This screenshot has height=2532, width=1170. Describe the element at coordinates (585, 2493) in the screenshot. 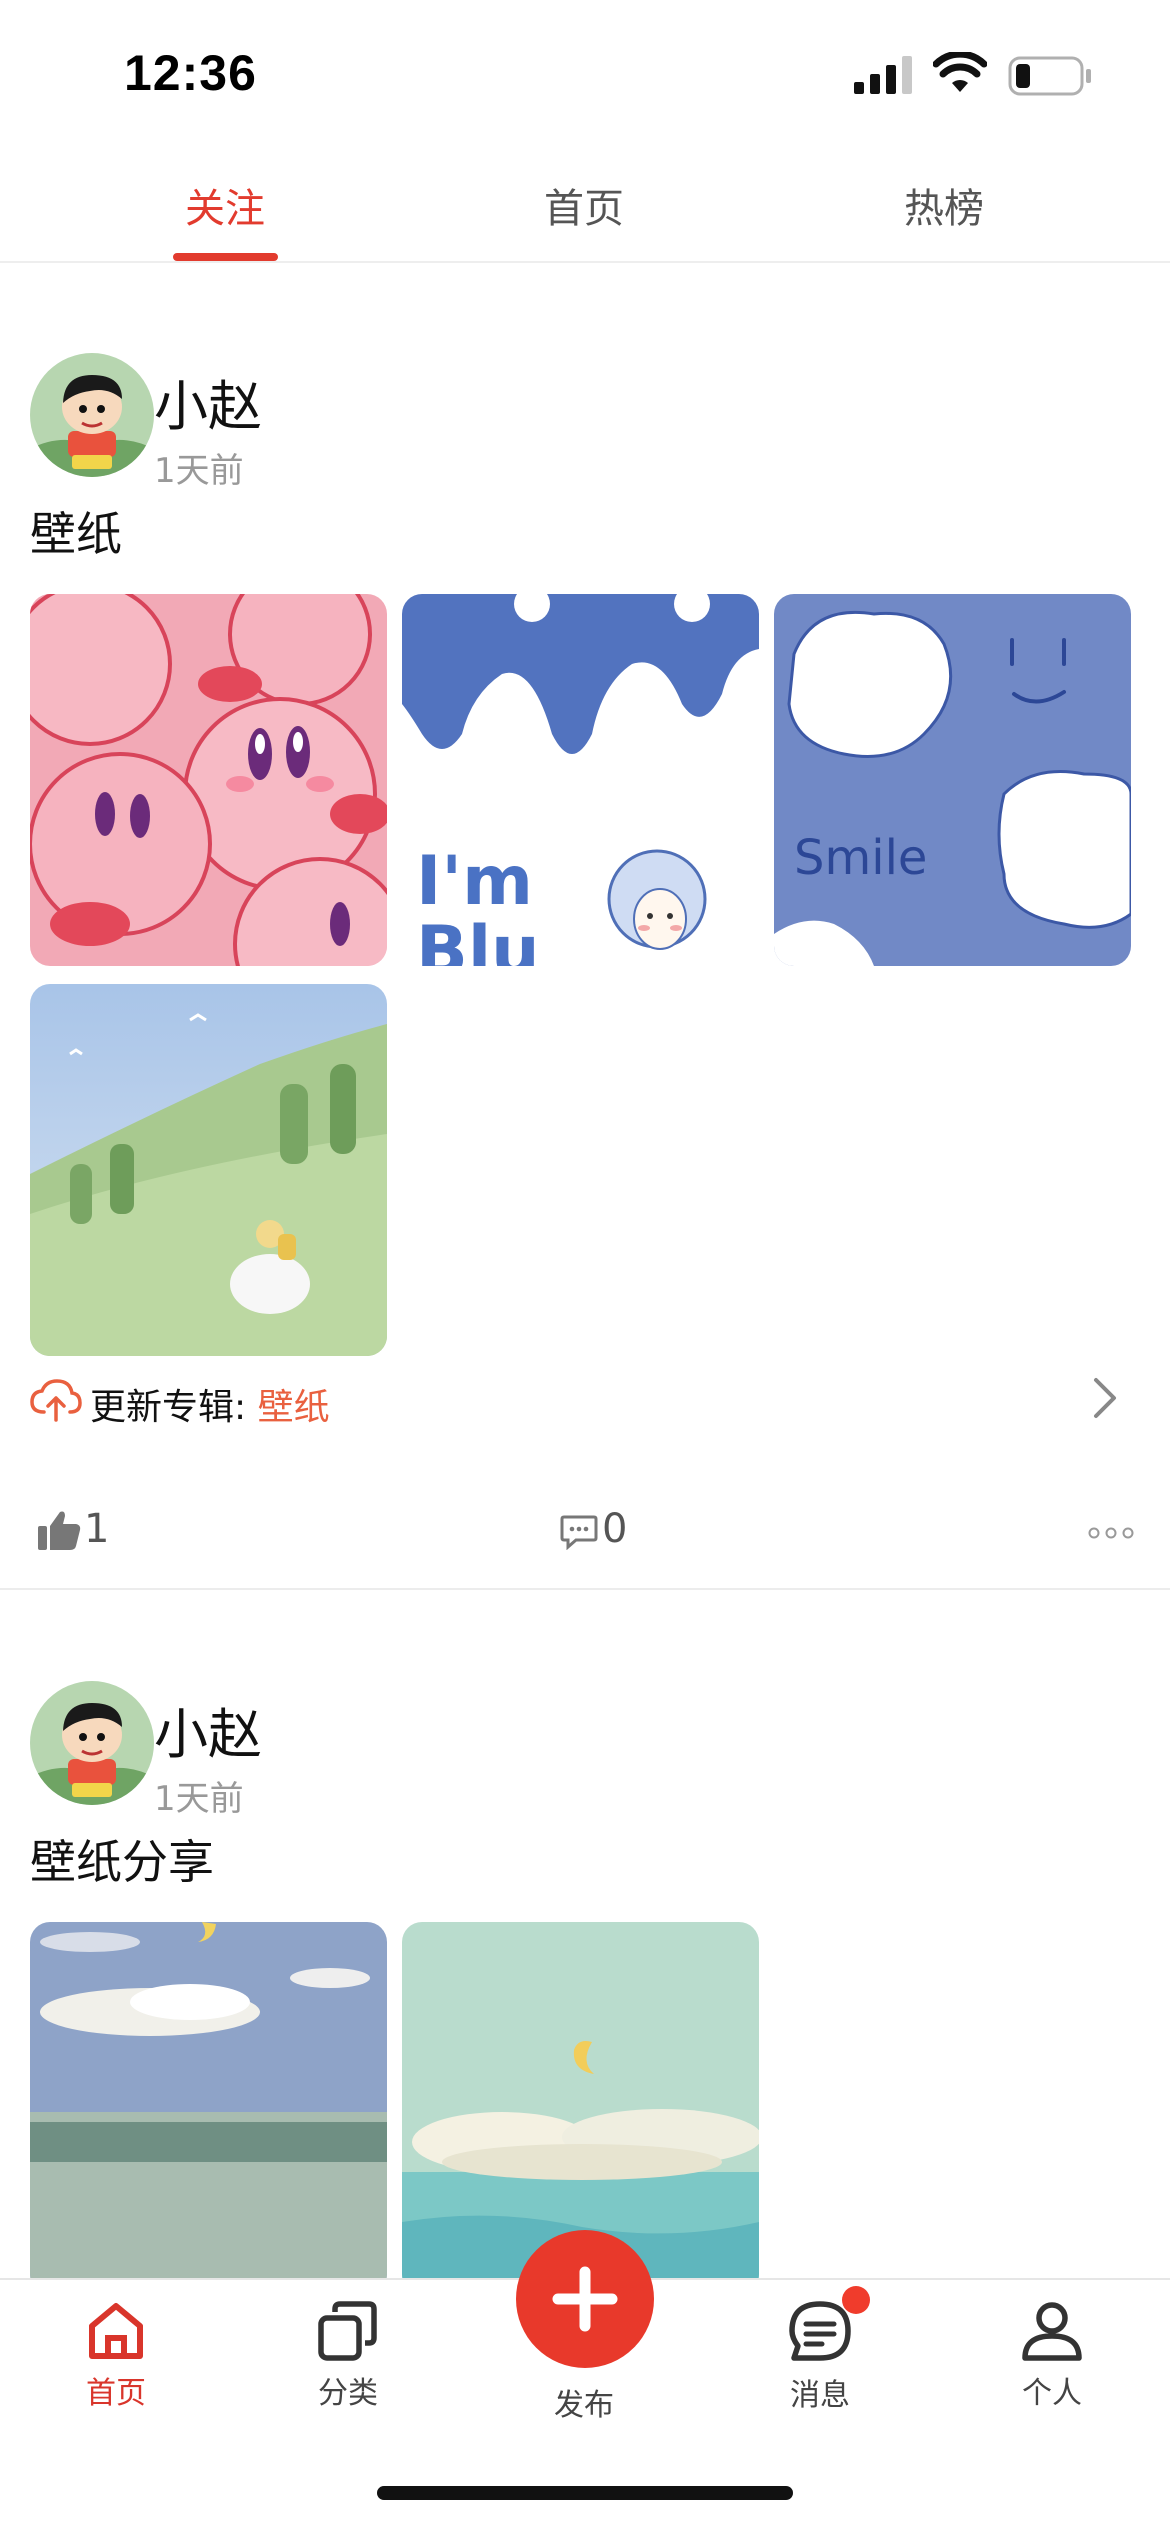

I see `home-indicator` at that location.